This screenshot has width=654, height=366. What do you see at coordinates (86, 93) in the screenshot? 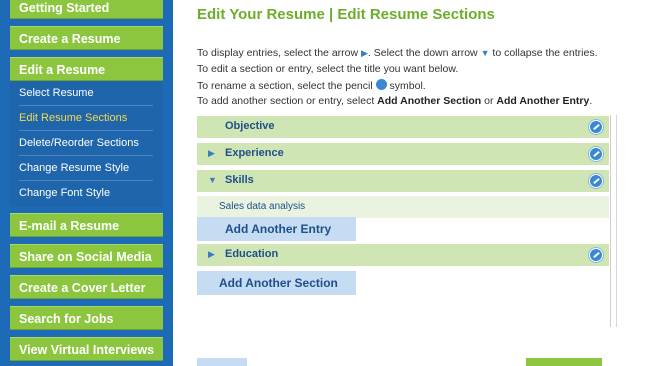
I see `sub-item-select-resume: Select Resume` at bounding box center [86, 93].